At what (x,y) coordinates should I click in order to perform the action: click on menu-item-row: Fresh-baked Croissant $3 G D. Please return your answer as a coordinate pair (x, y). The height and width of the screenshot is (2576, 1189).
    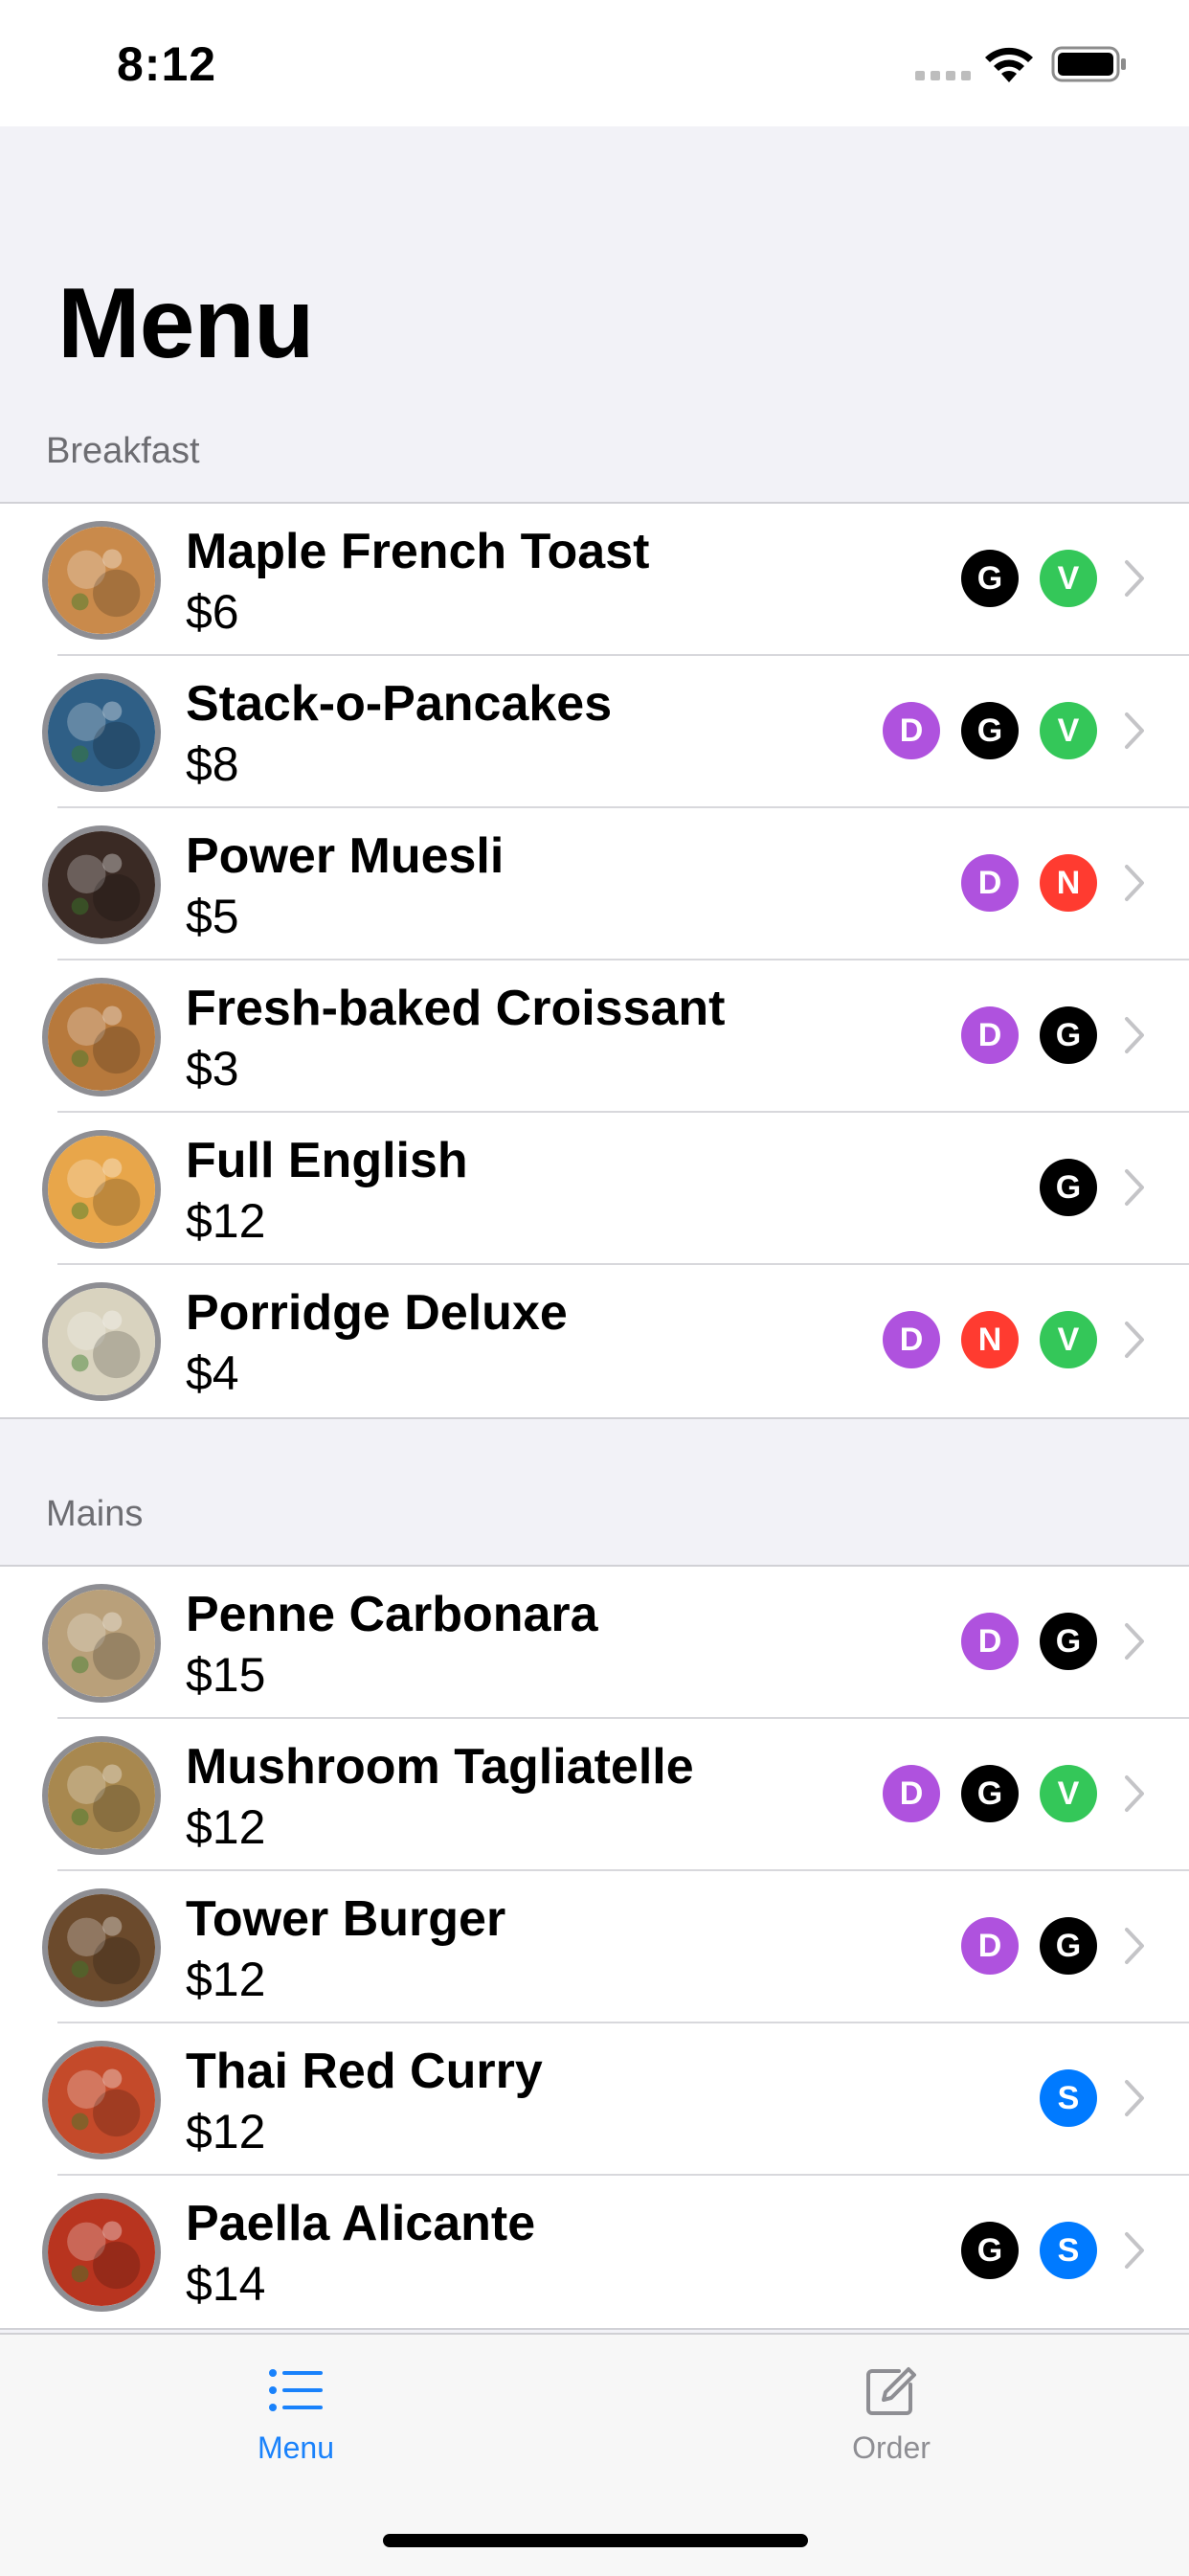
    Looking at the image, I should click on (594, 1036).